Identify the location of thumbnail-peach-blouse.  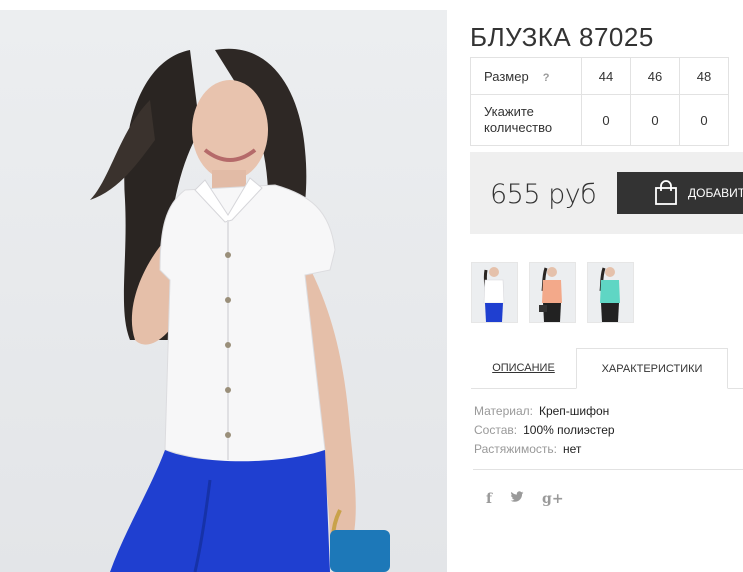
(552, 292).